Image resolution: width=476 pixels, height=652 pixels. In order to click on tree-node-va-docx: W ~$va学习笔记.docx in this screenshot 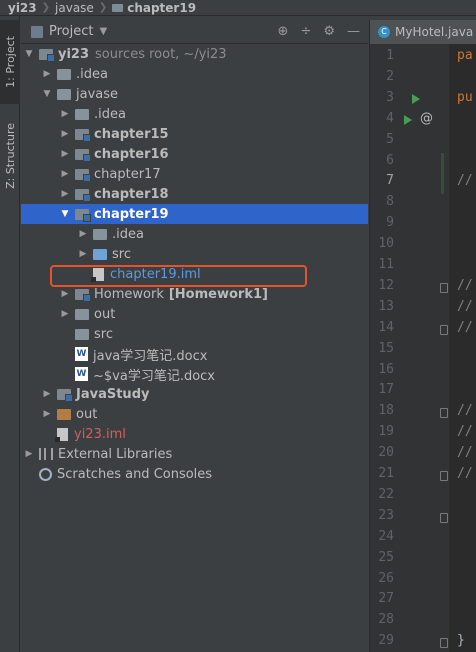, I will do `click(194, 374)`.